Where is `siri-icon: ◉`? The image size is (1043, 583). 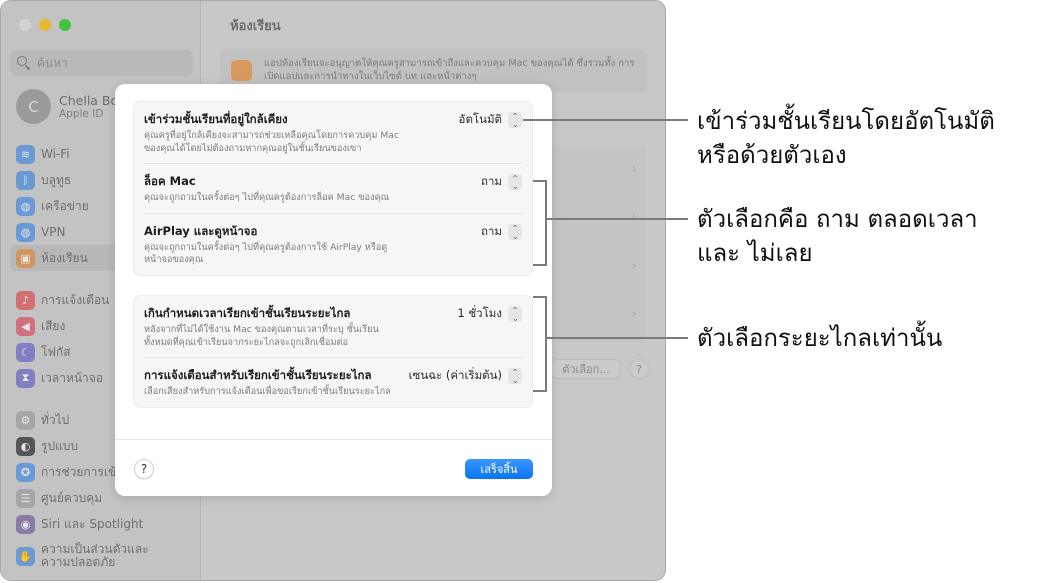
siri-icon: ◉ is located at coordinates (25, 524).